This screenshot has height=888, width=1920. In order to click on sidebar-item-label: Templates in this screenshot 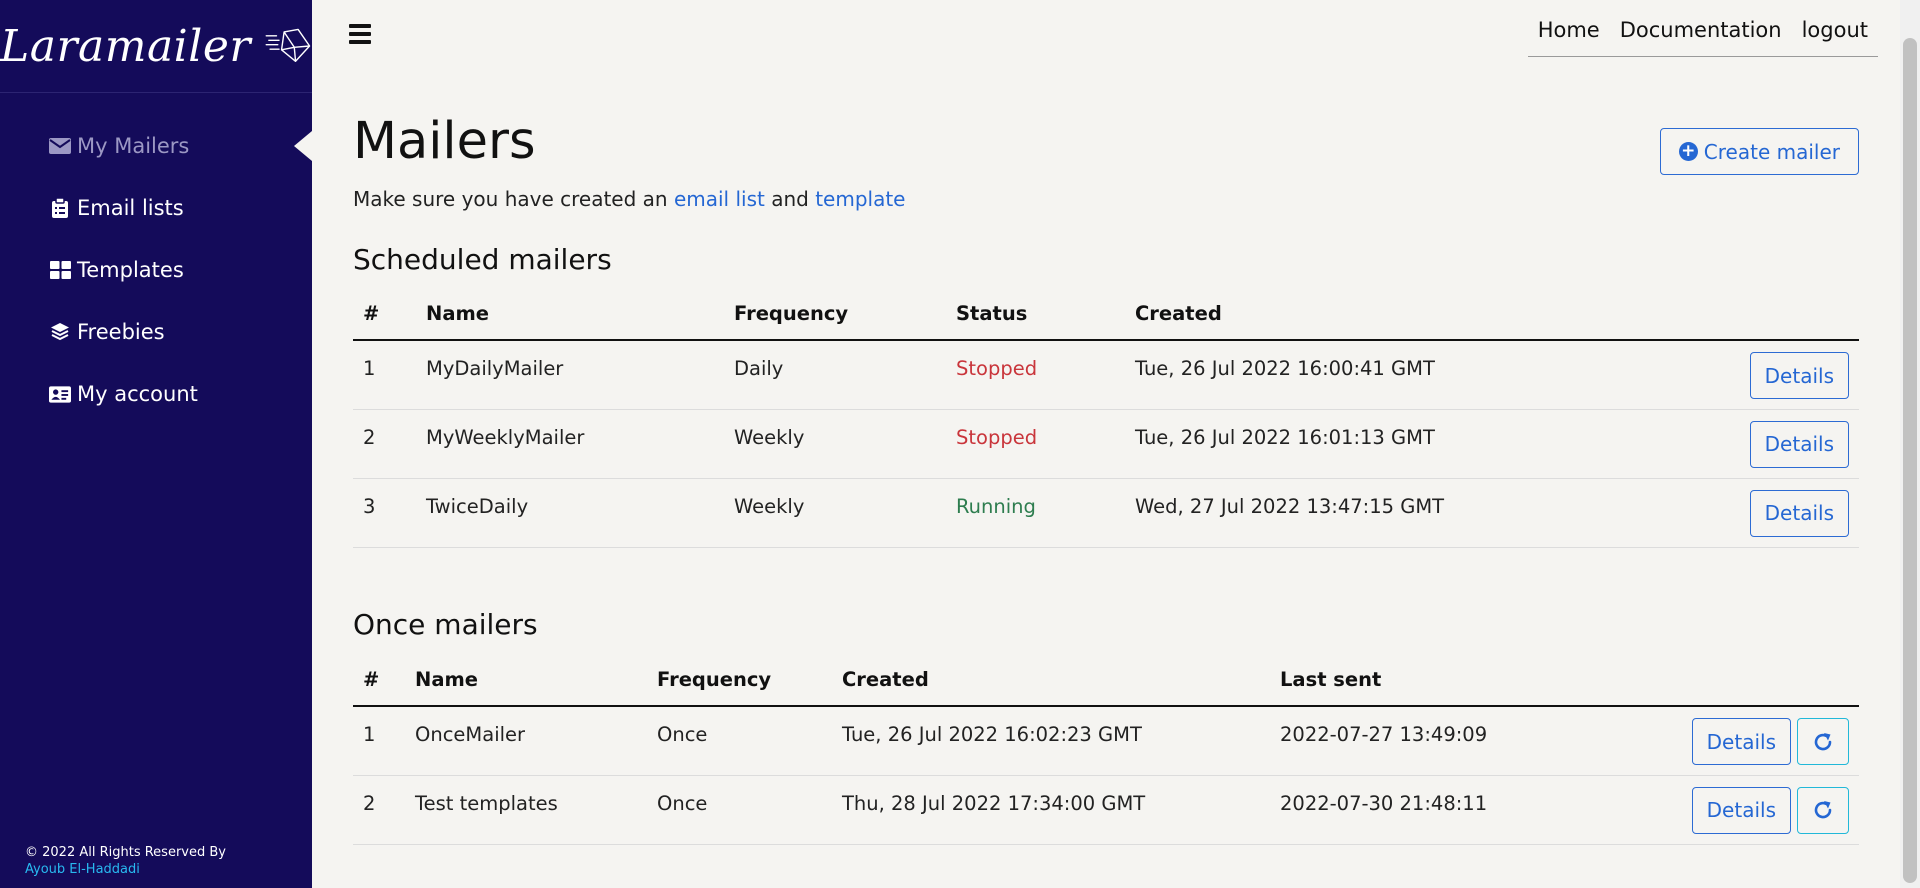, I will do `click(130, 270)`.